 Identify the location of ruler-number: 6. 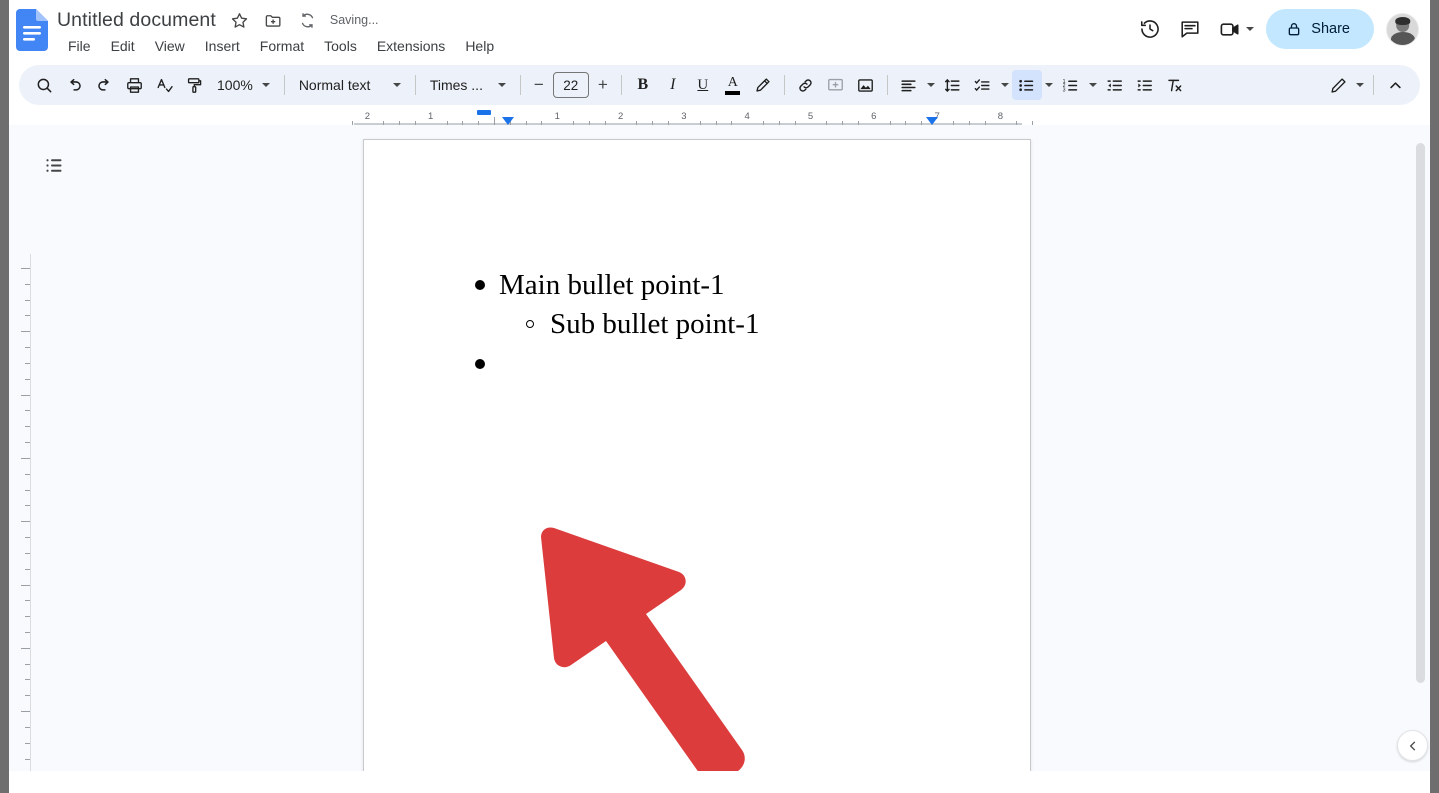
(874, 116).